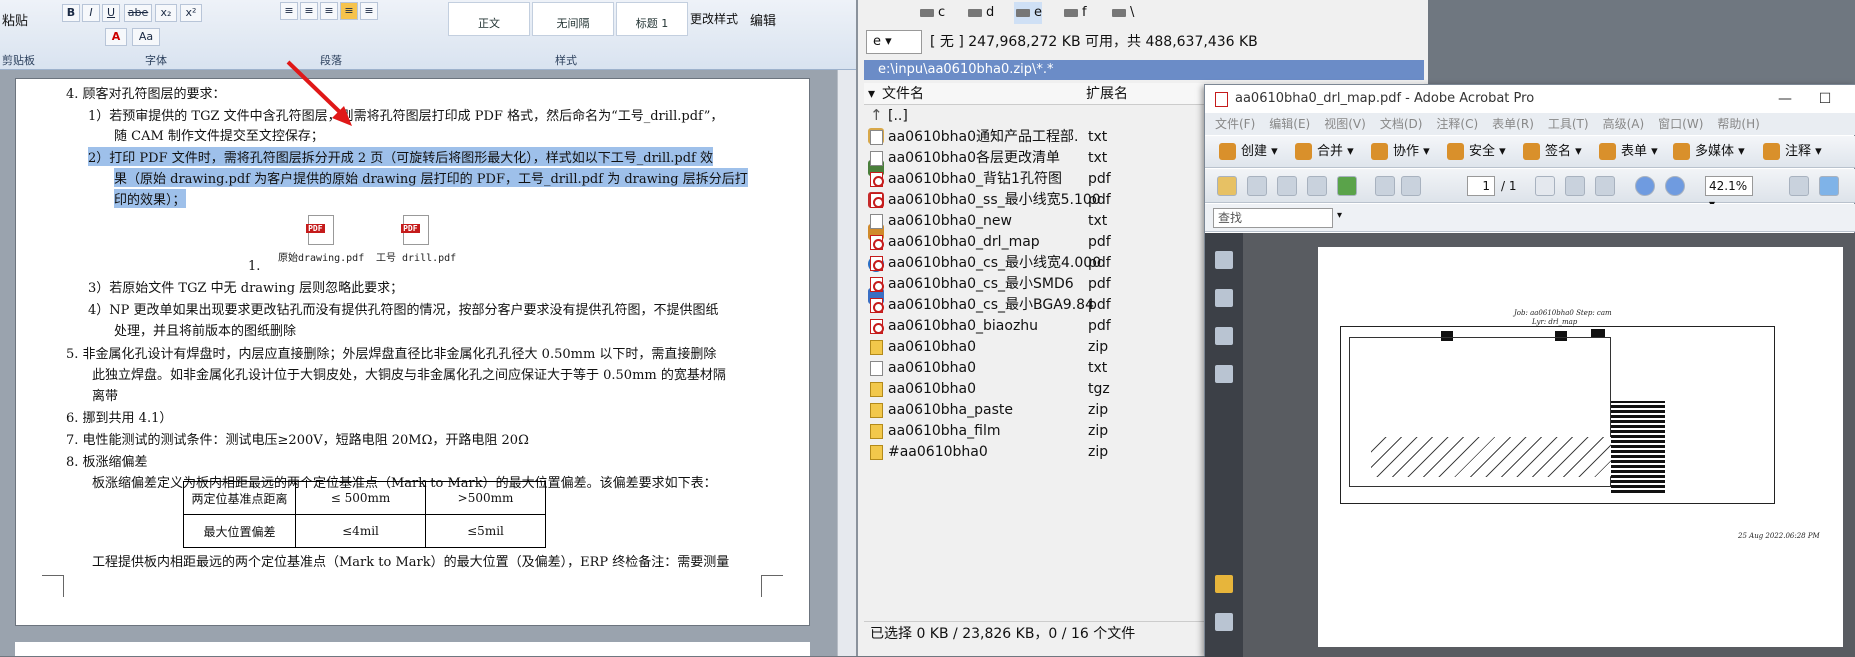 The height and width of the screenshot is (657, 1855). Describe the element at coordinates (1411, 186) in the screenshot. I see `next-page-icon` at that location.